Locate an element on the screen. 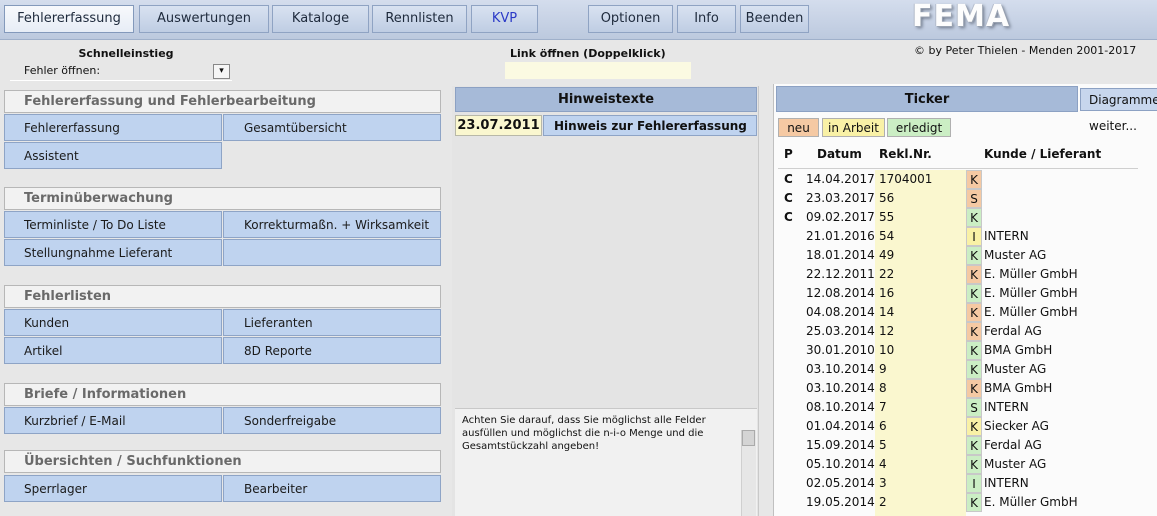 Image resolution: width=1157 pixels, height=516 pixels. date-cell: 05.10.2014 is located at coordinates (840, 464).